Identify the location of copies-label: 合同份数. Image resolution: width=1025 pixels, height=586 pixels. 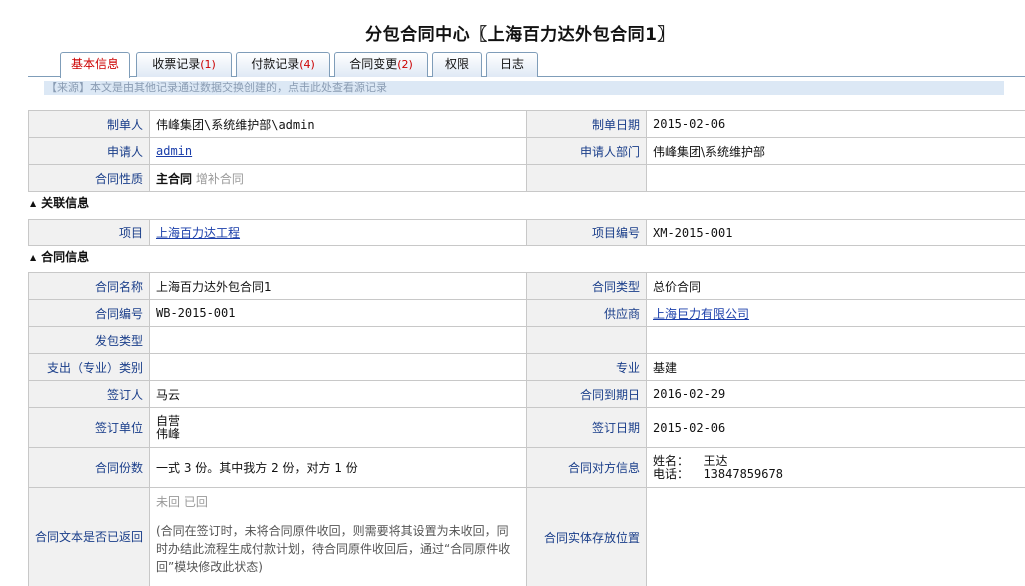
(89, 467).